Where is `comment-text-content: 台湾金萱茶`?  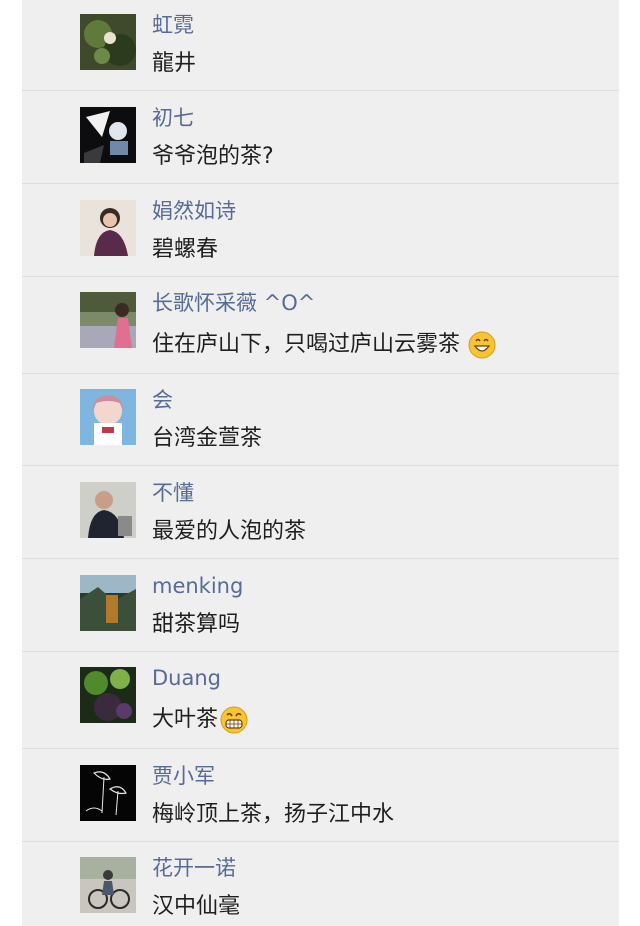 comment-text-content: 台湾金萱茶 is located at coordinates (207, 438).